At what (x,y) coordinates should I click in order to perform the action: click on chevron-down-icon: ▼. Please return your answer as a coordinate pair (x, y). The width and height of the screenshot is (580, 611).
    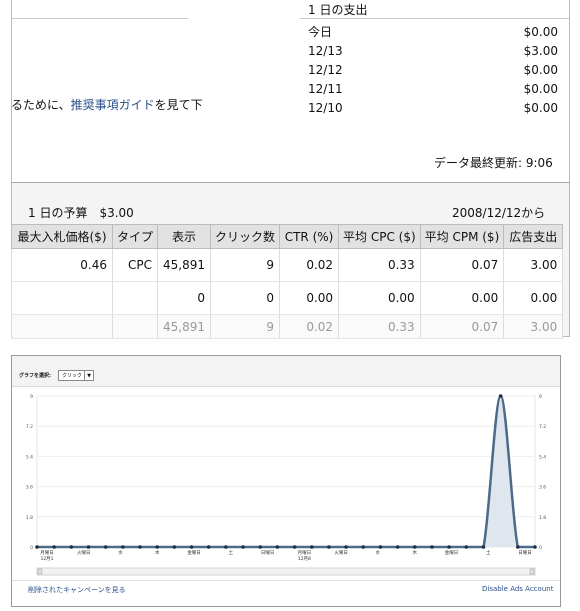
    Looking at the image, I should click on (88, 375).